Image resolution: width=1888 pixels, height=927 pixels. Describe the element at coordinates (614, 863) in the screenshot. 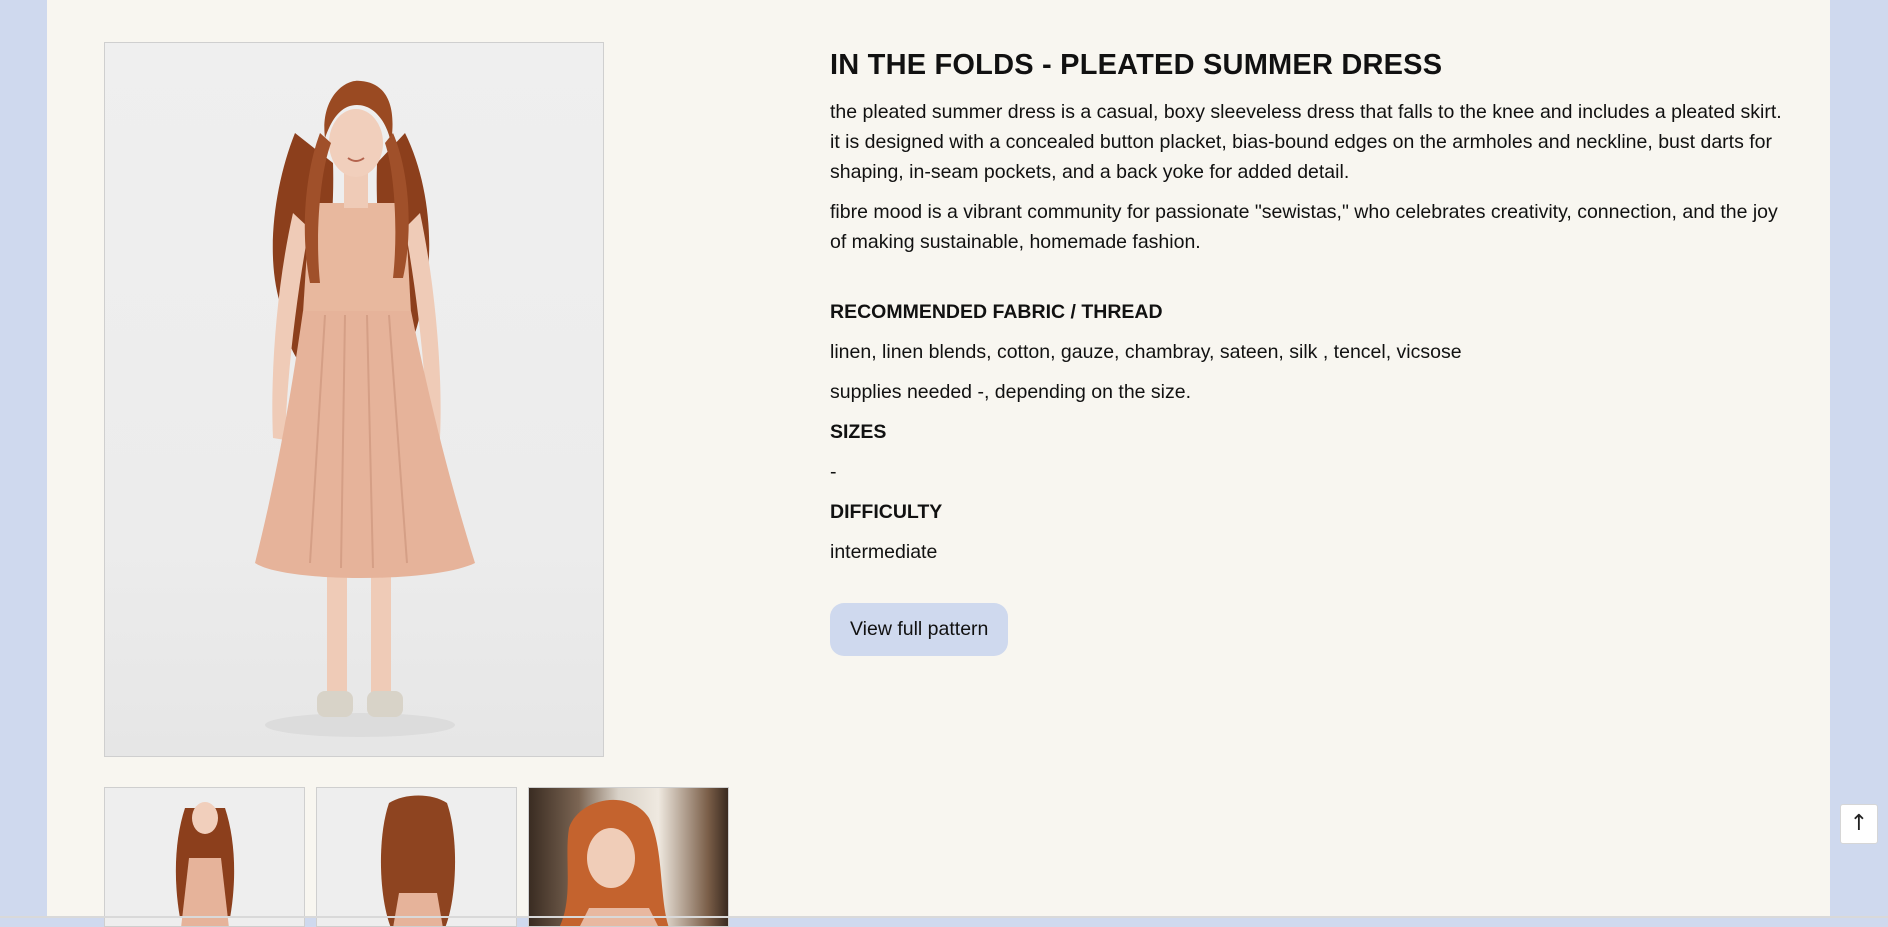

I see `thumb-closeup` at that location.